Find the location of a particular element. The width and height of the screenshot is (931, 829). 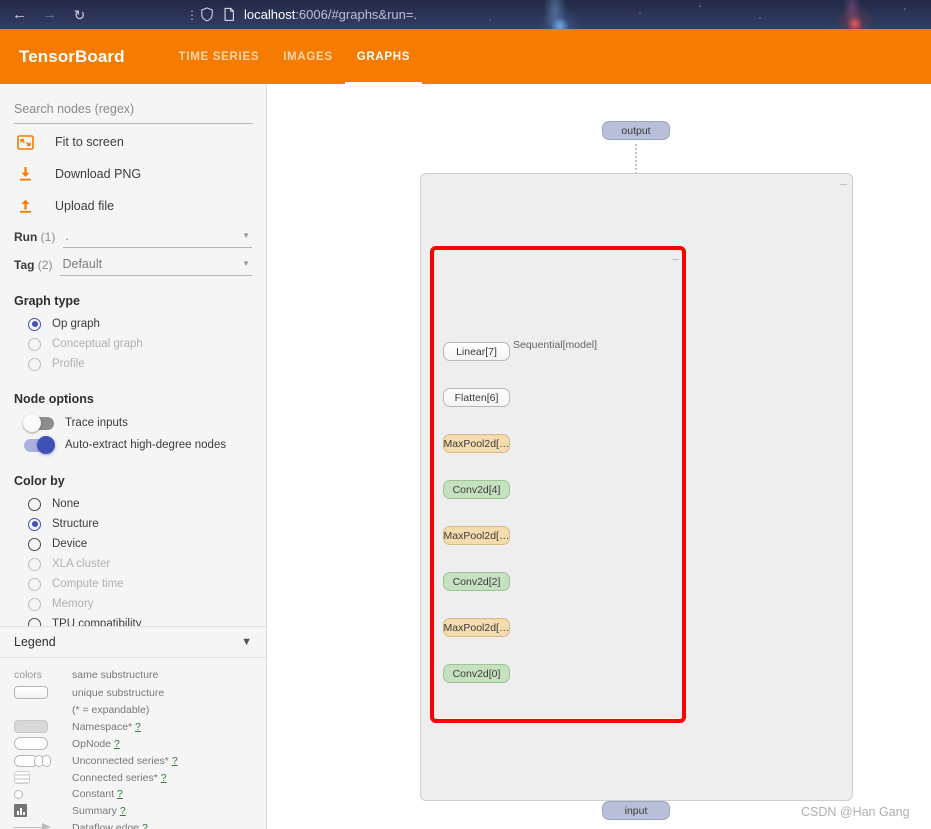

vertical-dots-icon: ⋮ is located at coordinates (192, 14).